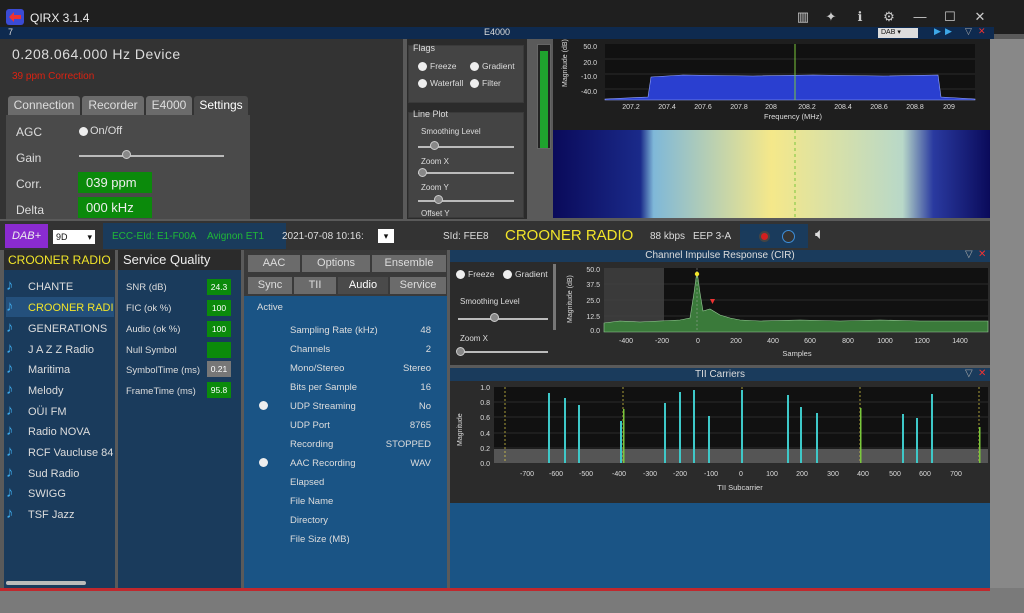  Describe the element at coordinates (126, 154) in the screenshot. I see `gain-slider-knob` at that location.